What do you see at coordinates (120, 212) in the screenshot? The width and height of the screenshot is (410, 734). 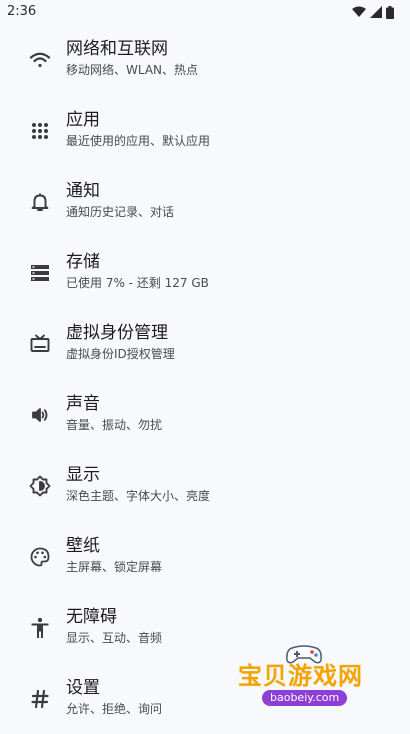 I see `settings-item-subtitle: 通知历史记录、对话` at bounding box center [120, 212].